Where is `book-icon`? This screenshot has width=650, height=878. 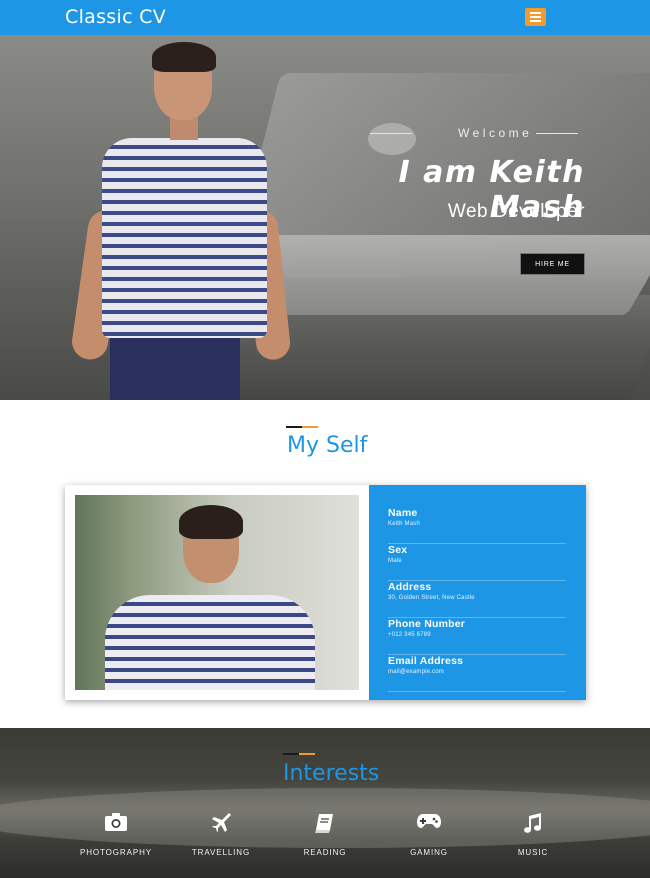 book-icon is located at coordinates (325, 823).